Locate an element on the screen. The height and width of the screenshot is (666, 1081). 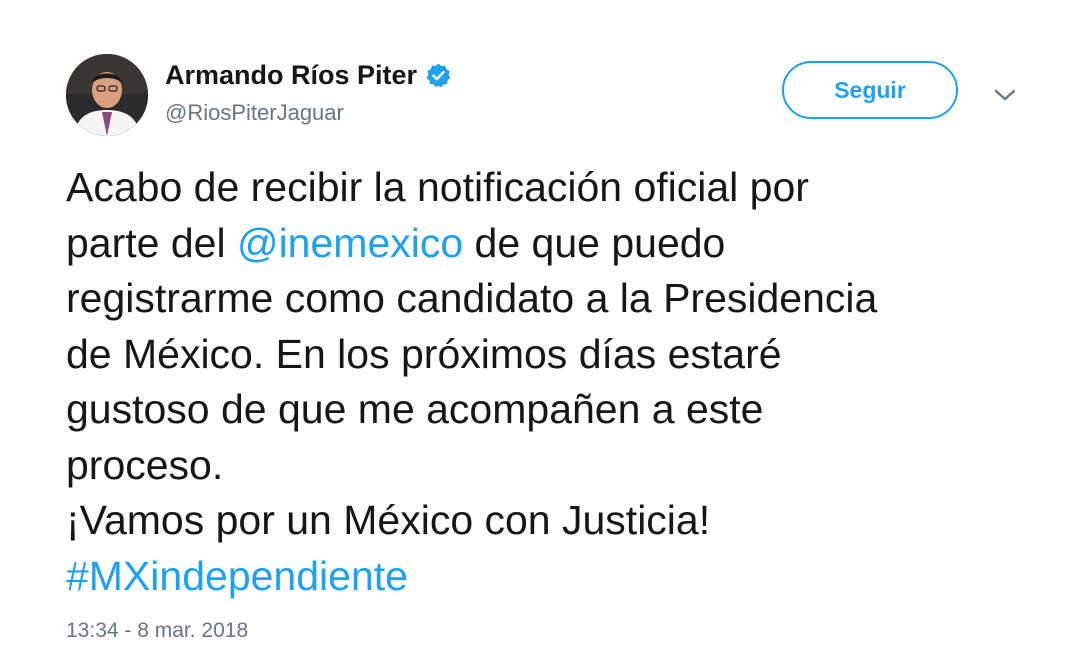
tweet-line: de México. En los próximos días estaré is located at coordinates (424, 353).